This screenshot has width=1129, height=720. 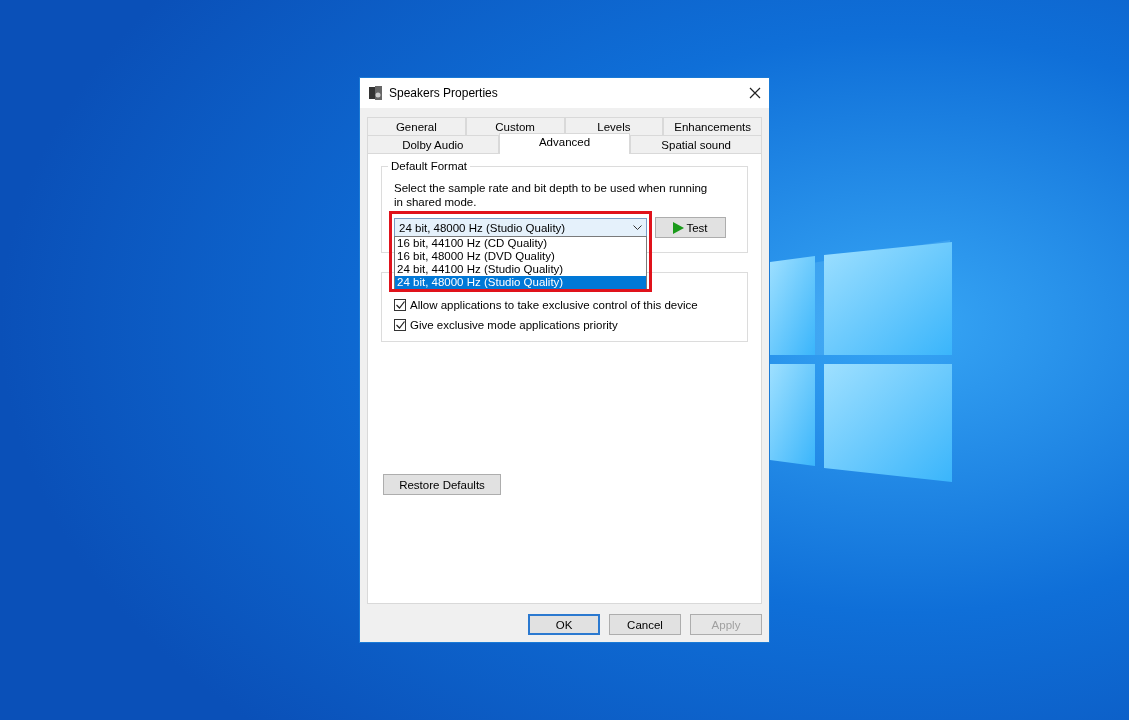 What do you see at coordinates (690, 227) in the screenshot?
I see `test-button: Test` at bounding box center [690, 227].